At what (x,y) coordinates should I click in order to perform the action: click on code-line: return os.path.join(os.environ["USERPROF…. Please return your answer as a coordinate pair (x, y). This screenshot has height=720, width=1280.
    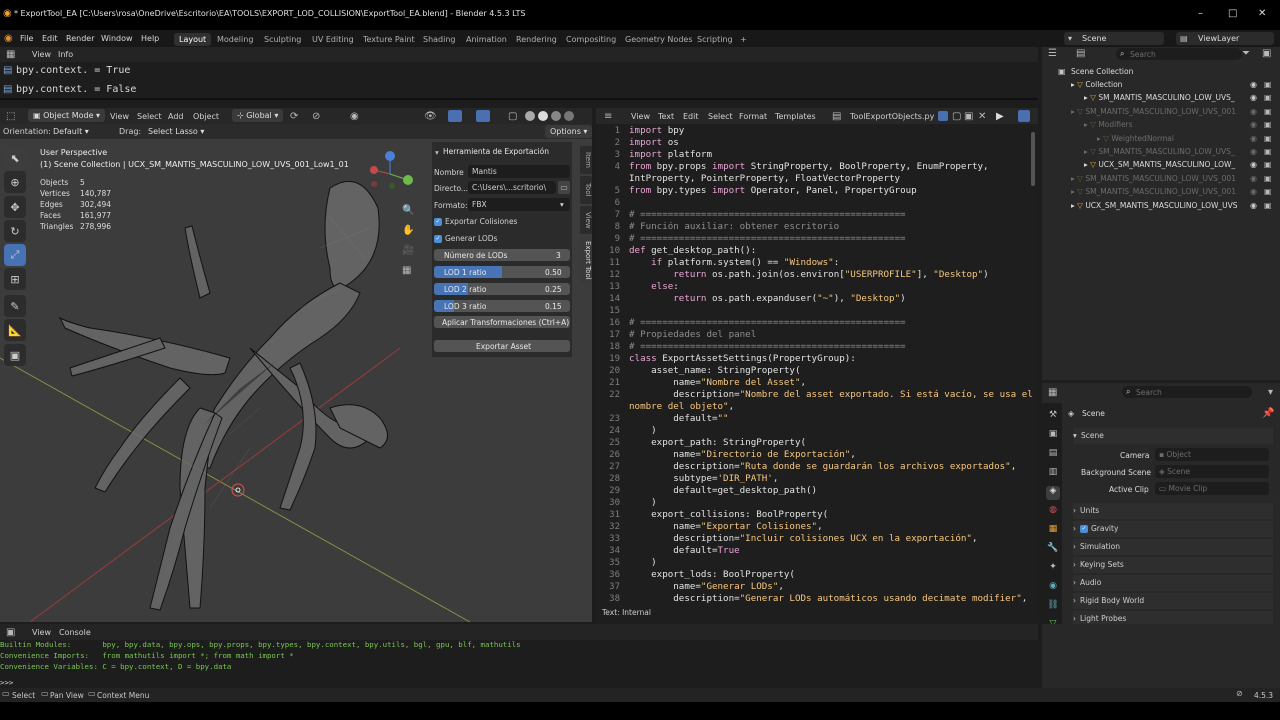
    Looking at the image, I should click on (808, 274).